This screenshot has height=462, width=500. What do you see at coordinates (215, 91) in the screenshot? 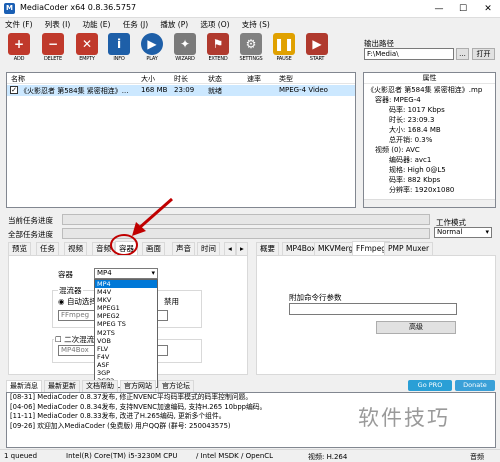
I see `row-status: 就绪` at bounding box center [215, 91].